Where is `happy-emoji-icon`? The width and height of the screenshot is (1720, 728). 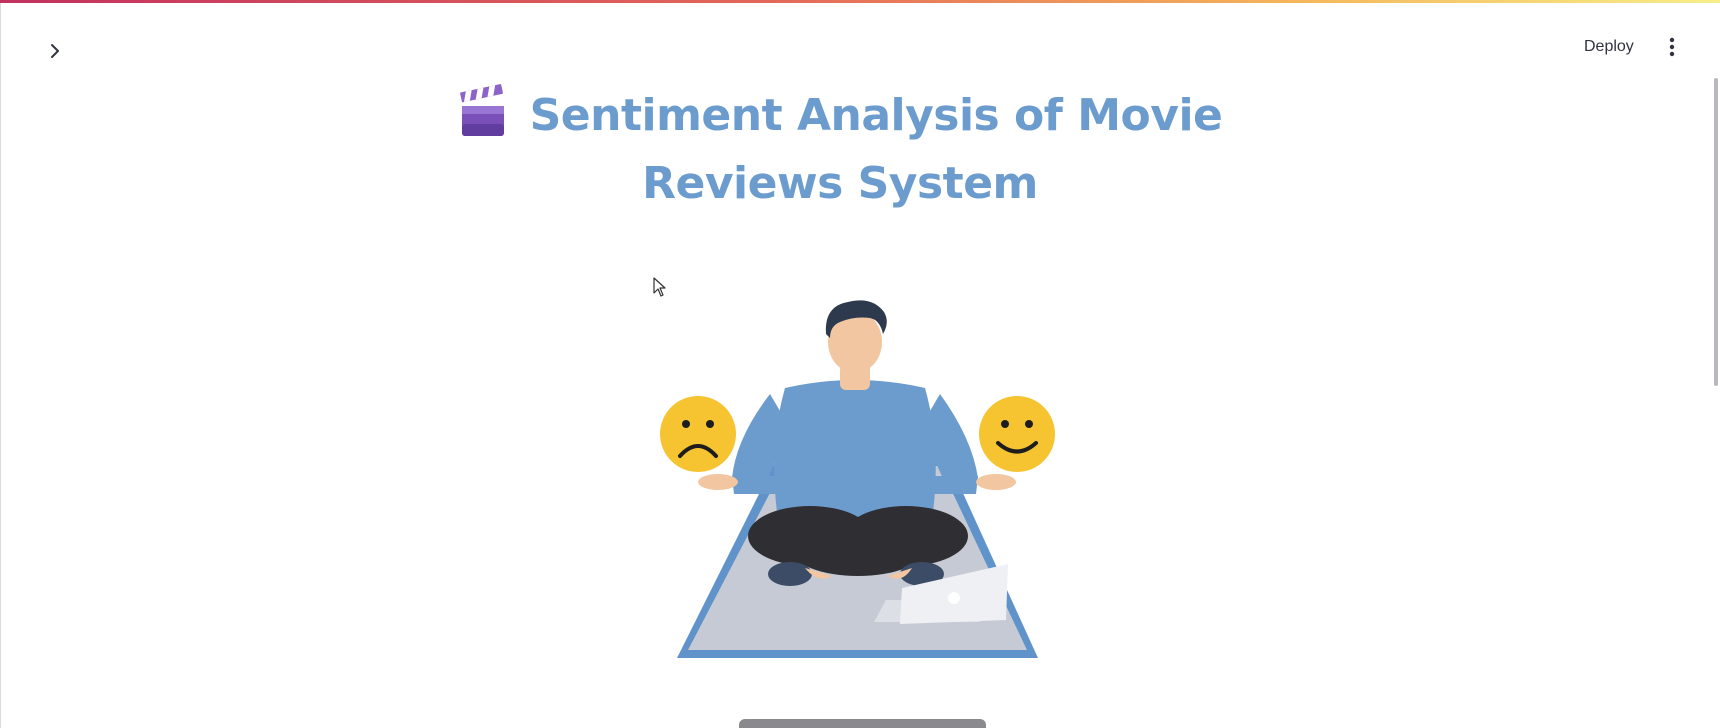 happy-emoji-icon is located at coordinates (1017, 434).